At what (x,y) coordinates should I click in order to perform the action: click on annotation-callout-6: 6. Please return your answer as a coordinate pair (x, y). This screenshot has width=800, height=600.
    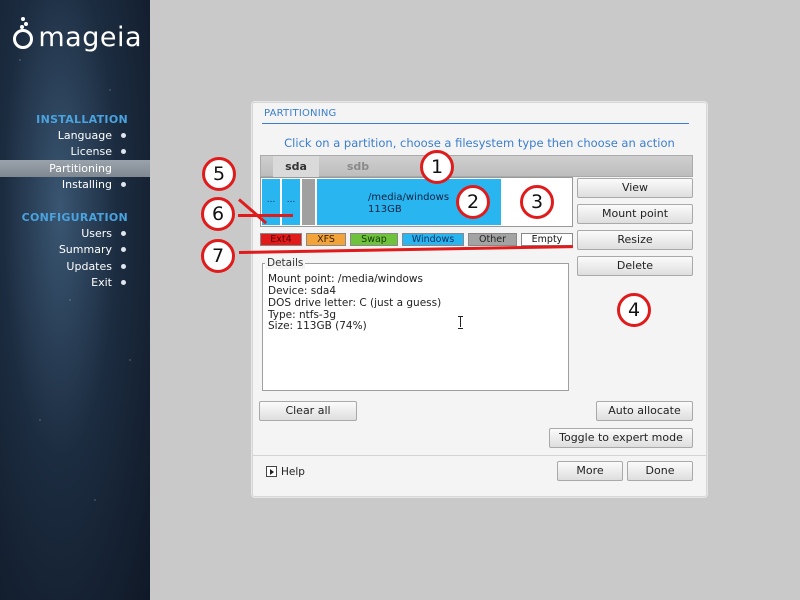
    Looking at the image, I should click on (218, 214).